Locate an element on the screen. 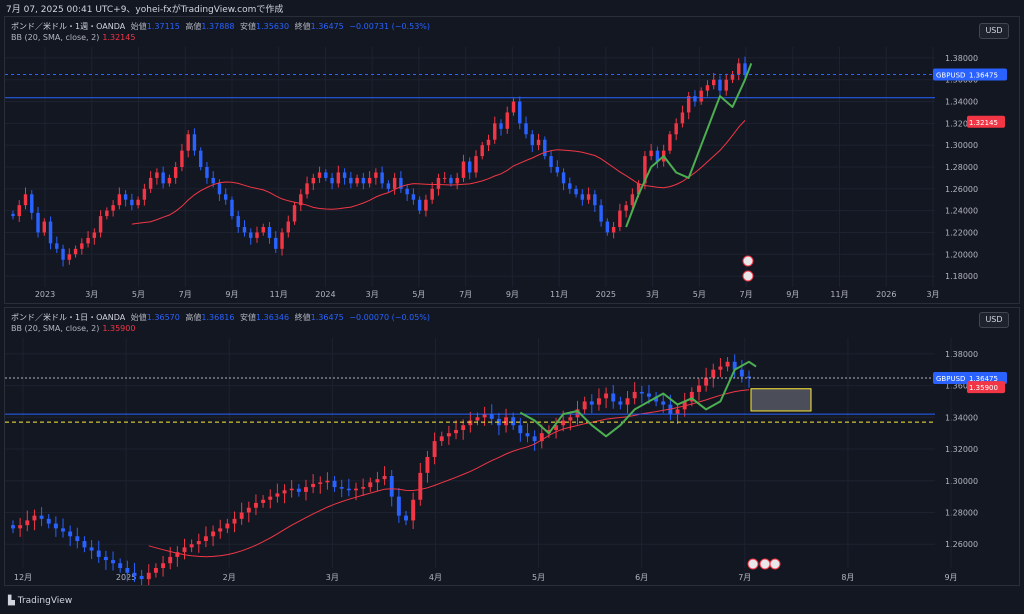  bb-tag-value: 1.32145 is located at coordinates (983, 123).